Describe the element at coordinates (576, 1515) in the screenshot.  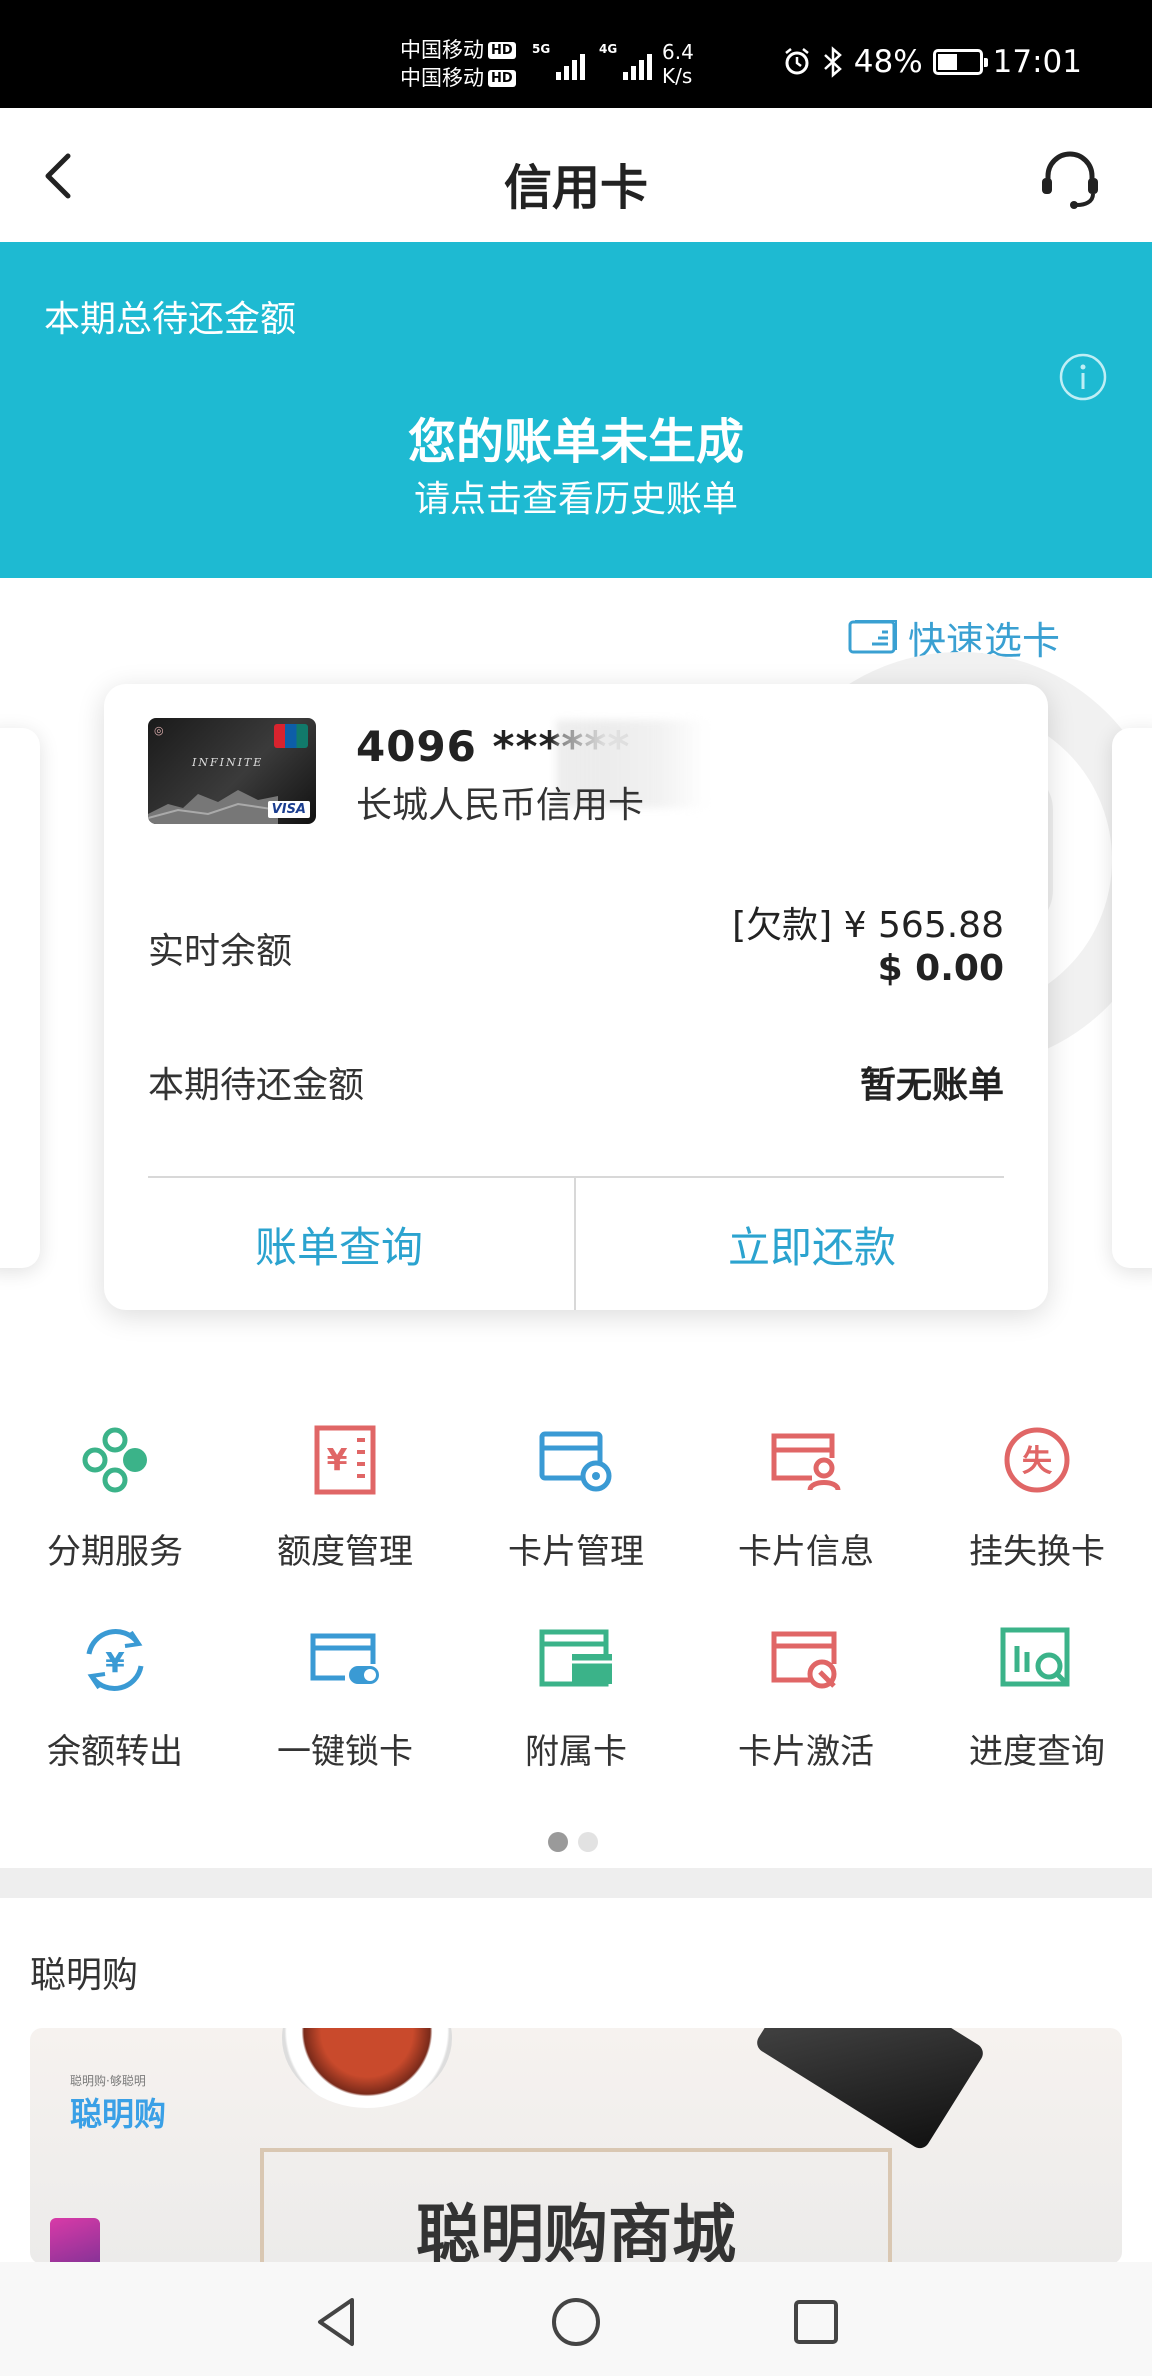
I see `service-card-management: 卡片管理` at that location.